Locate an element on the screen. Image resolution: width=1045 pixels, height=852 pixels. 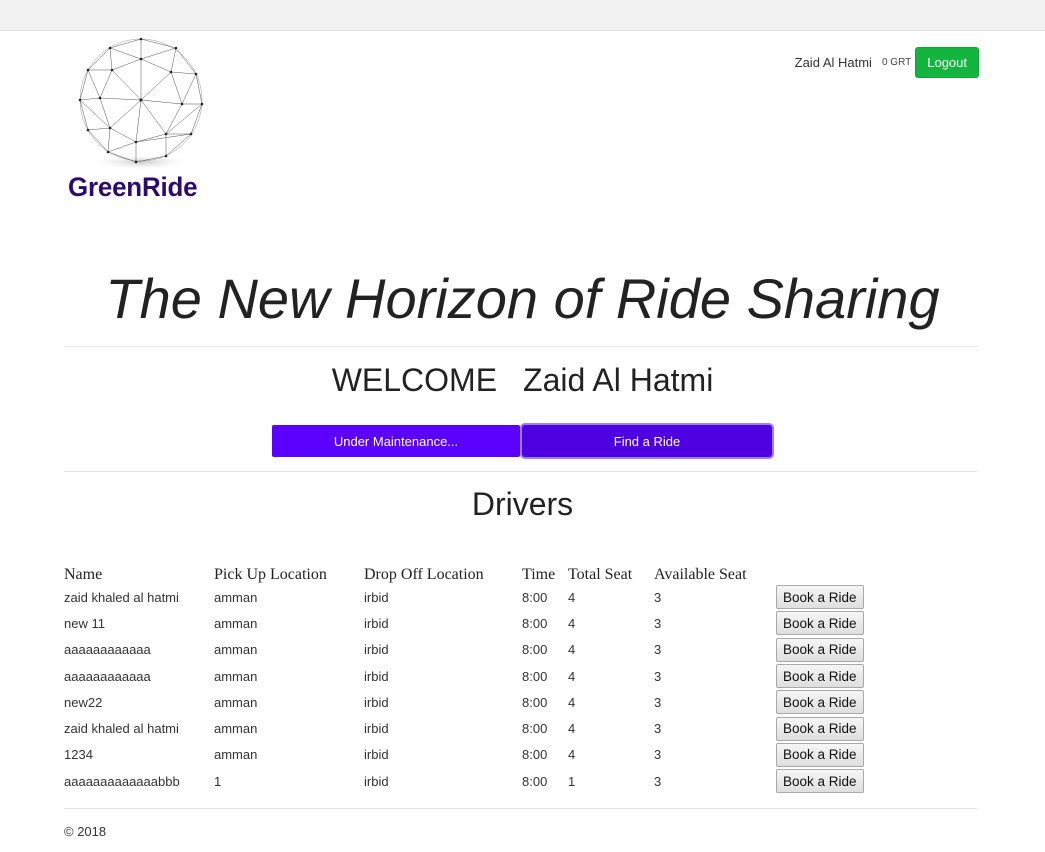
table-row: new22 amman irbid 8:00 4 3 Book a Ride is located at coordinates (464, 702).